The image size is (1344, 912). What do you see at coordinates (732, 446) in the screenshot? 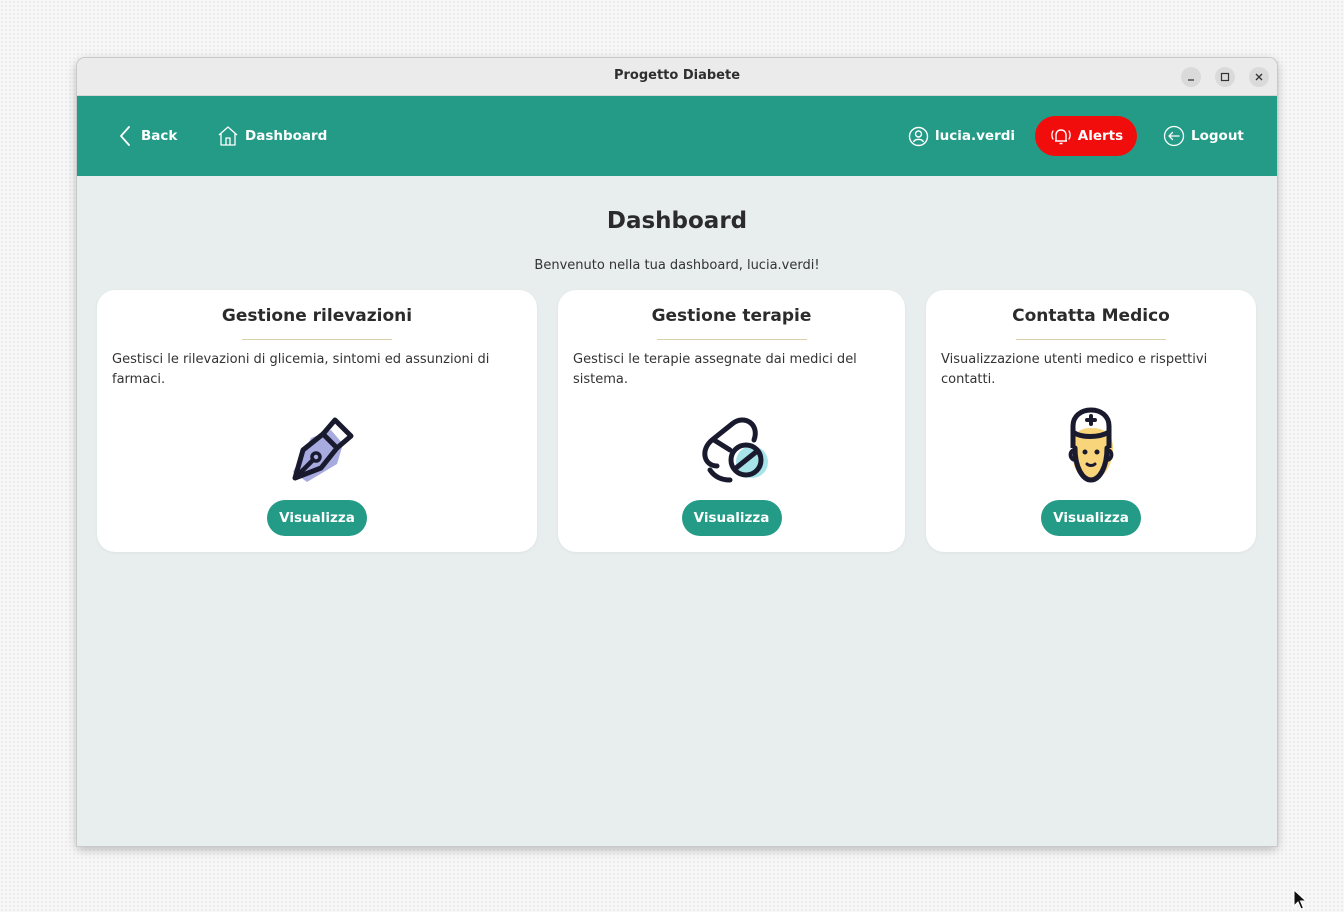
I see `pill-icon` at bounding box center [732, 446].